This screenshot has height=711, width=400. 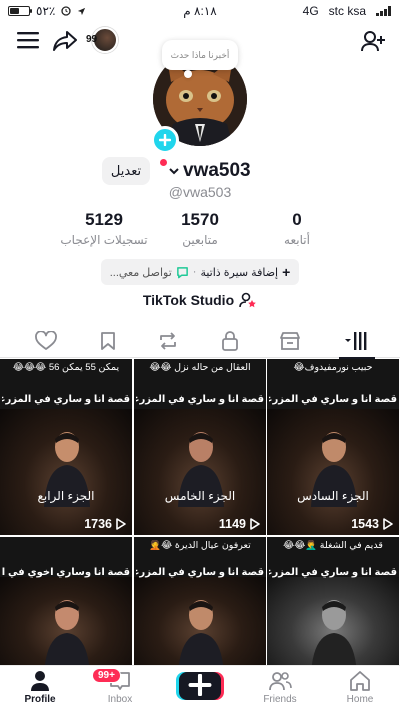 I want to click on followers-count: 1570, so click(x=200, y=219).